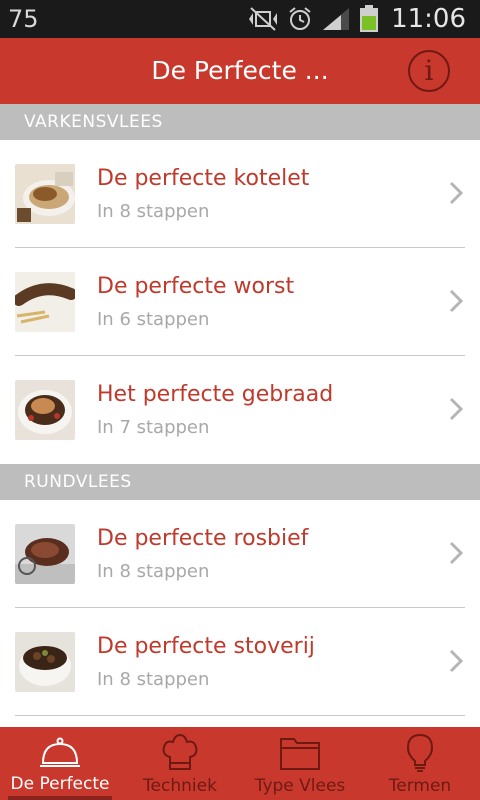 The height and width of the screenshot is (800, 480). What do you see at coordinates (153, 427) in the screenshot?
I see `list-item-subtitle: In 7 stappen` at bounding box center [153, 427].